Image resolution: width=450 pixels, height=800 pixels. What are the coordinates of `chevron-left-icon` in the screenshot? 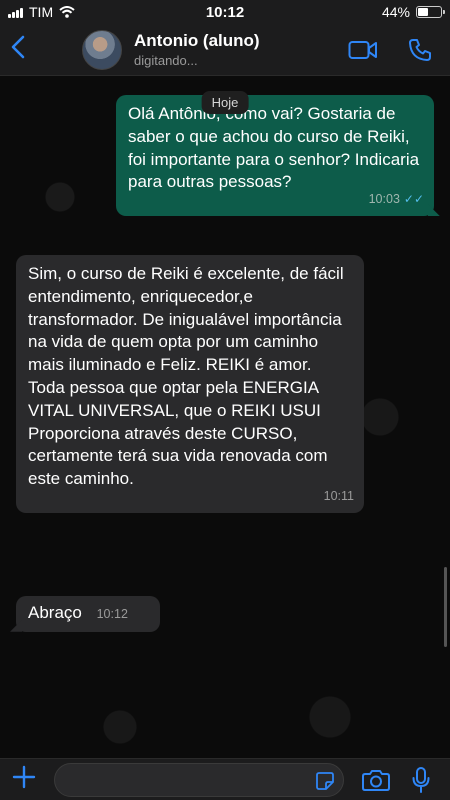 It's located at (18, 46).